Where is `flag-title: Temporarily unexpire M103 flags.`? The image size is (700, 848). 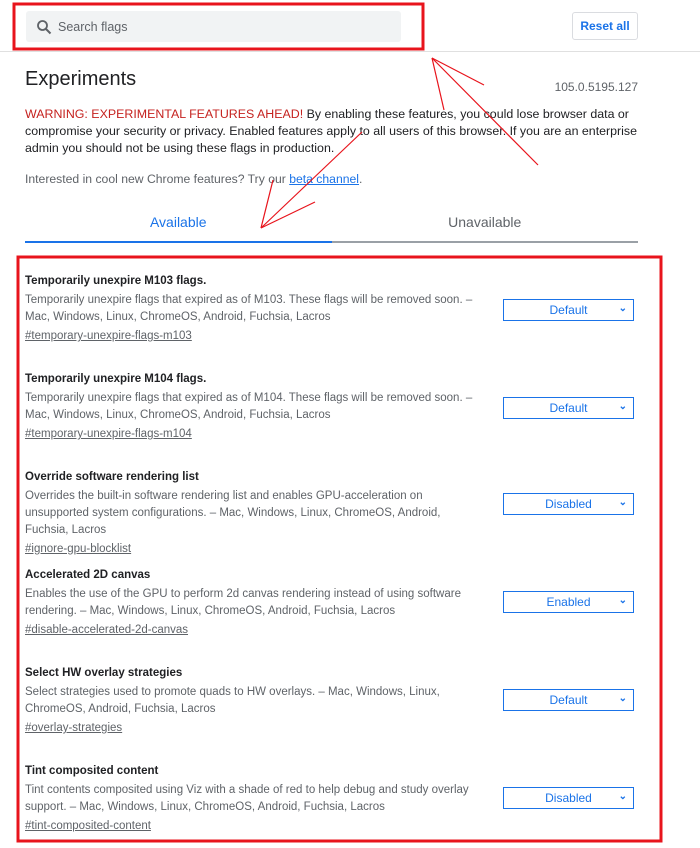 flag-title: Temporarily unexpire M103 flags. is located at coordinates (116, 281).